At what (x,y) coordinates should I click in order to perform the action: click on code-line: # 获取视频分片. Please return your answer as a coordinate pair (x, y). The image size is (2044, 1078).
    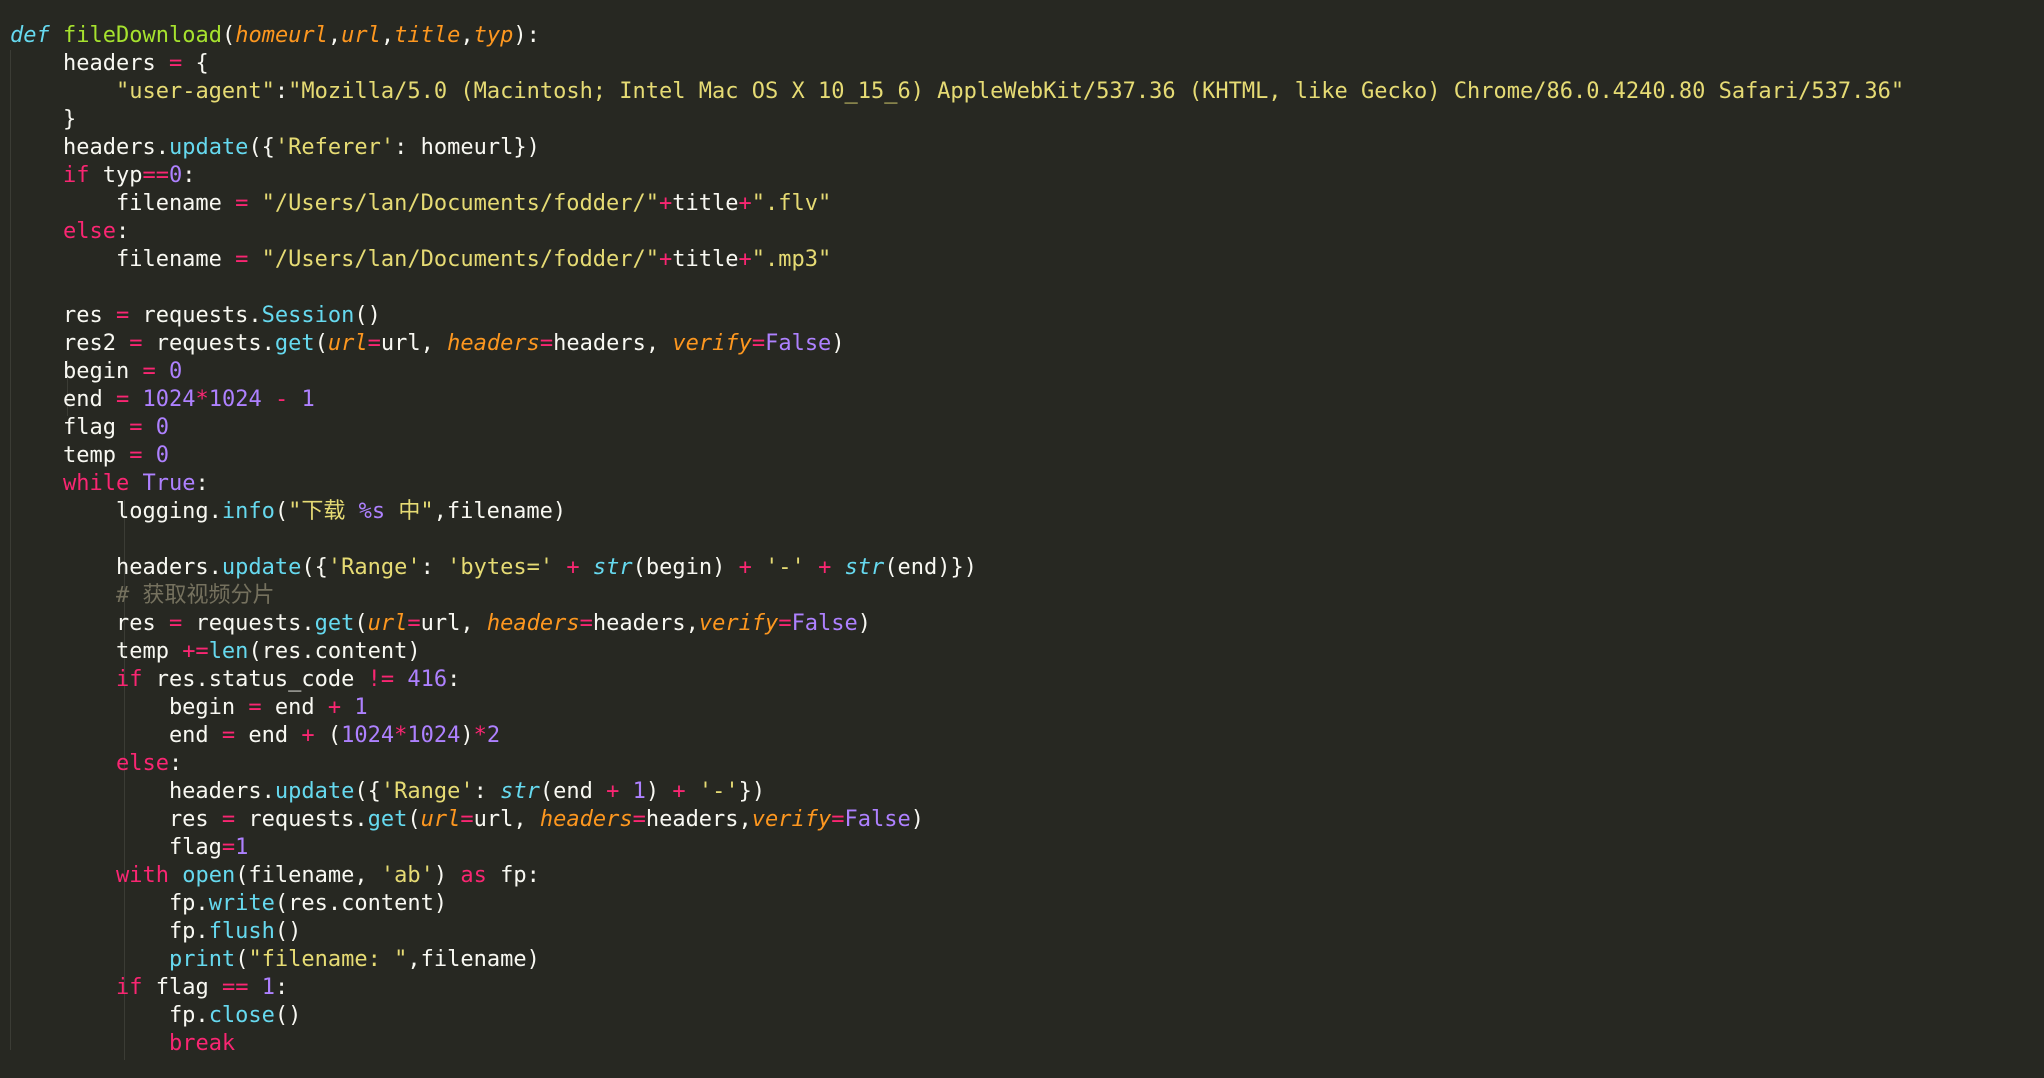
    Looking at the image, I should click on (957, 596).